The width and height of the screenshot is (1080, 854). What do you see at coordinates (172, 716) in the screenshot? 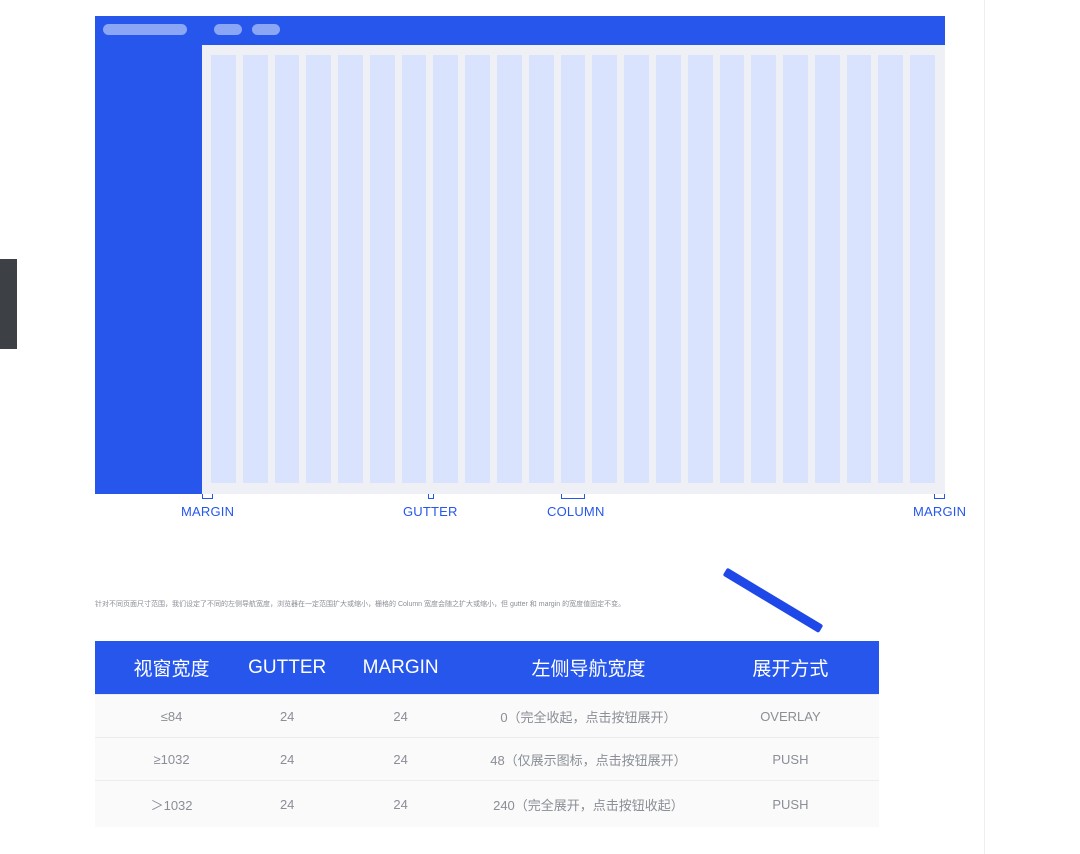
I see `table-cell: ≤84` at bounding box center [172, 716].